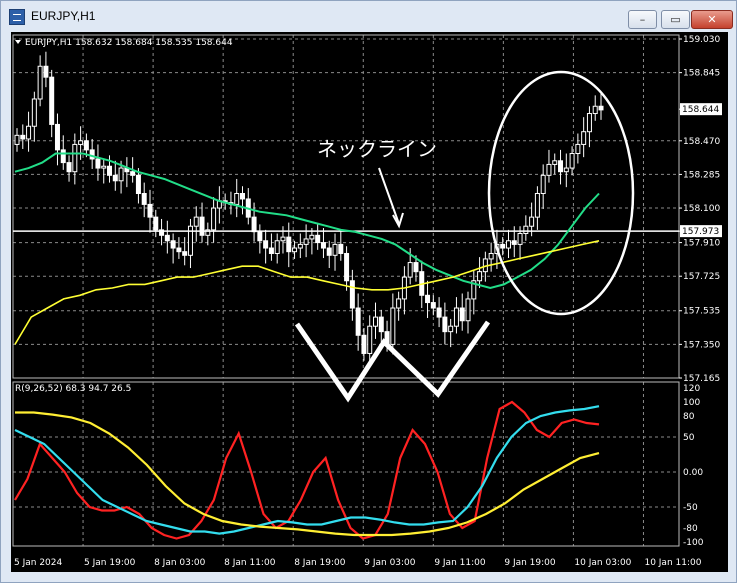 This screenshot has height=583, width=737. I want to click on time-axis-label: 8 Jan 03:00, so click(180, 563).